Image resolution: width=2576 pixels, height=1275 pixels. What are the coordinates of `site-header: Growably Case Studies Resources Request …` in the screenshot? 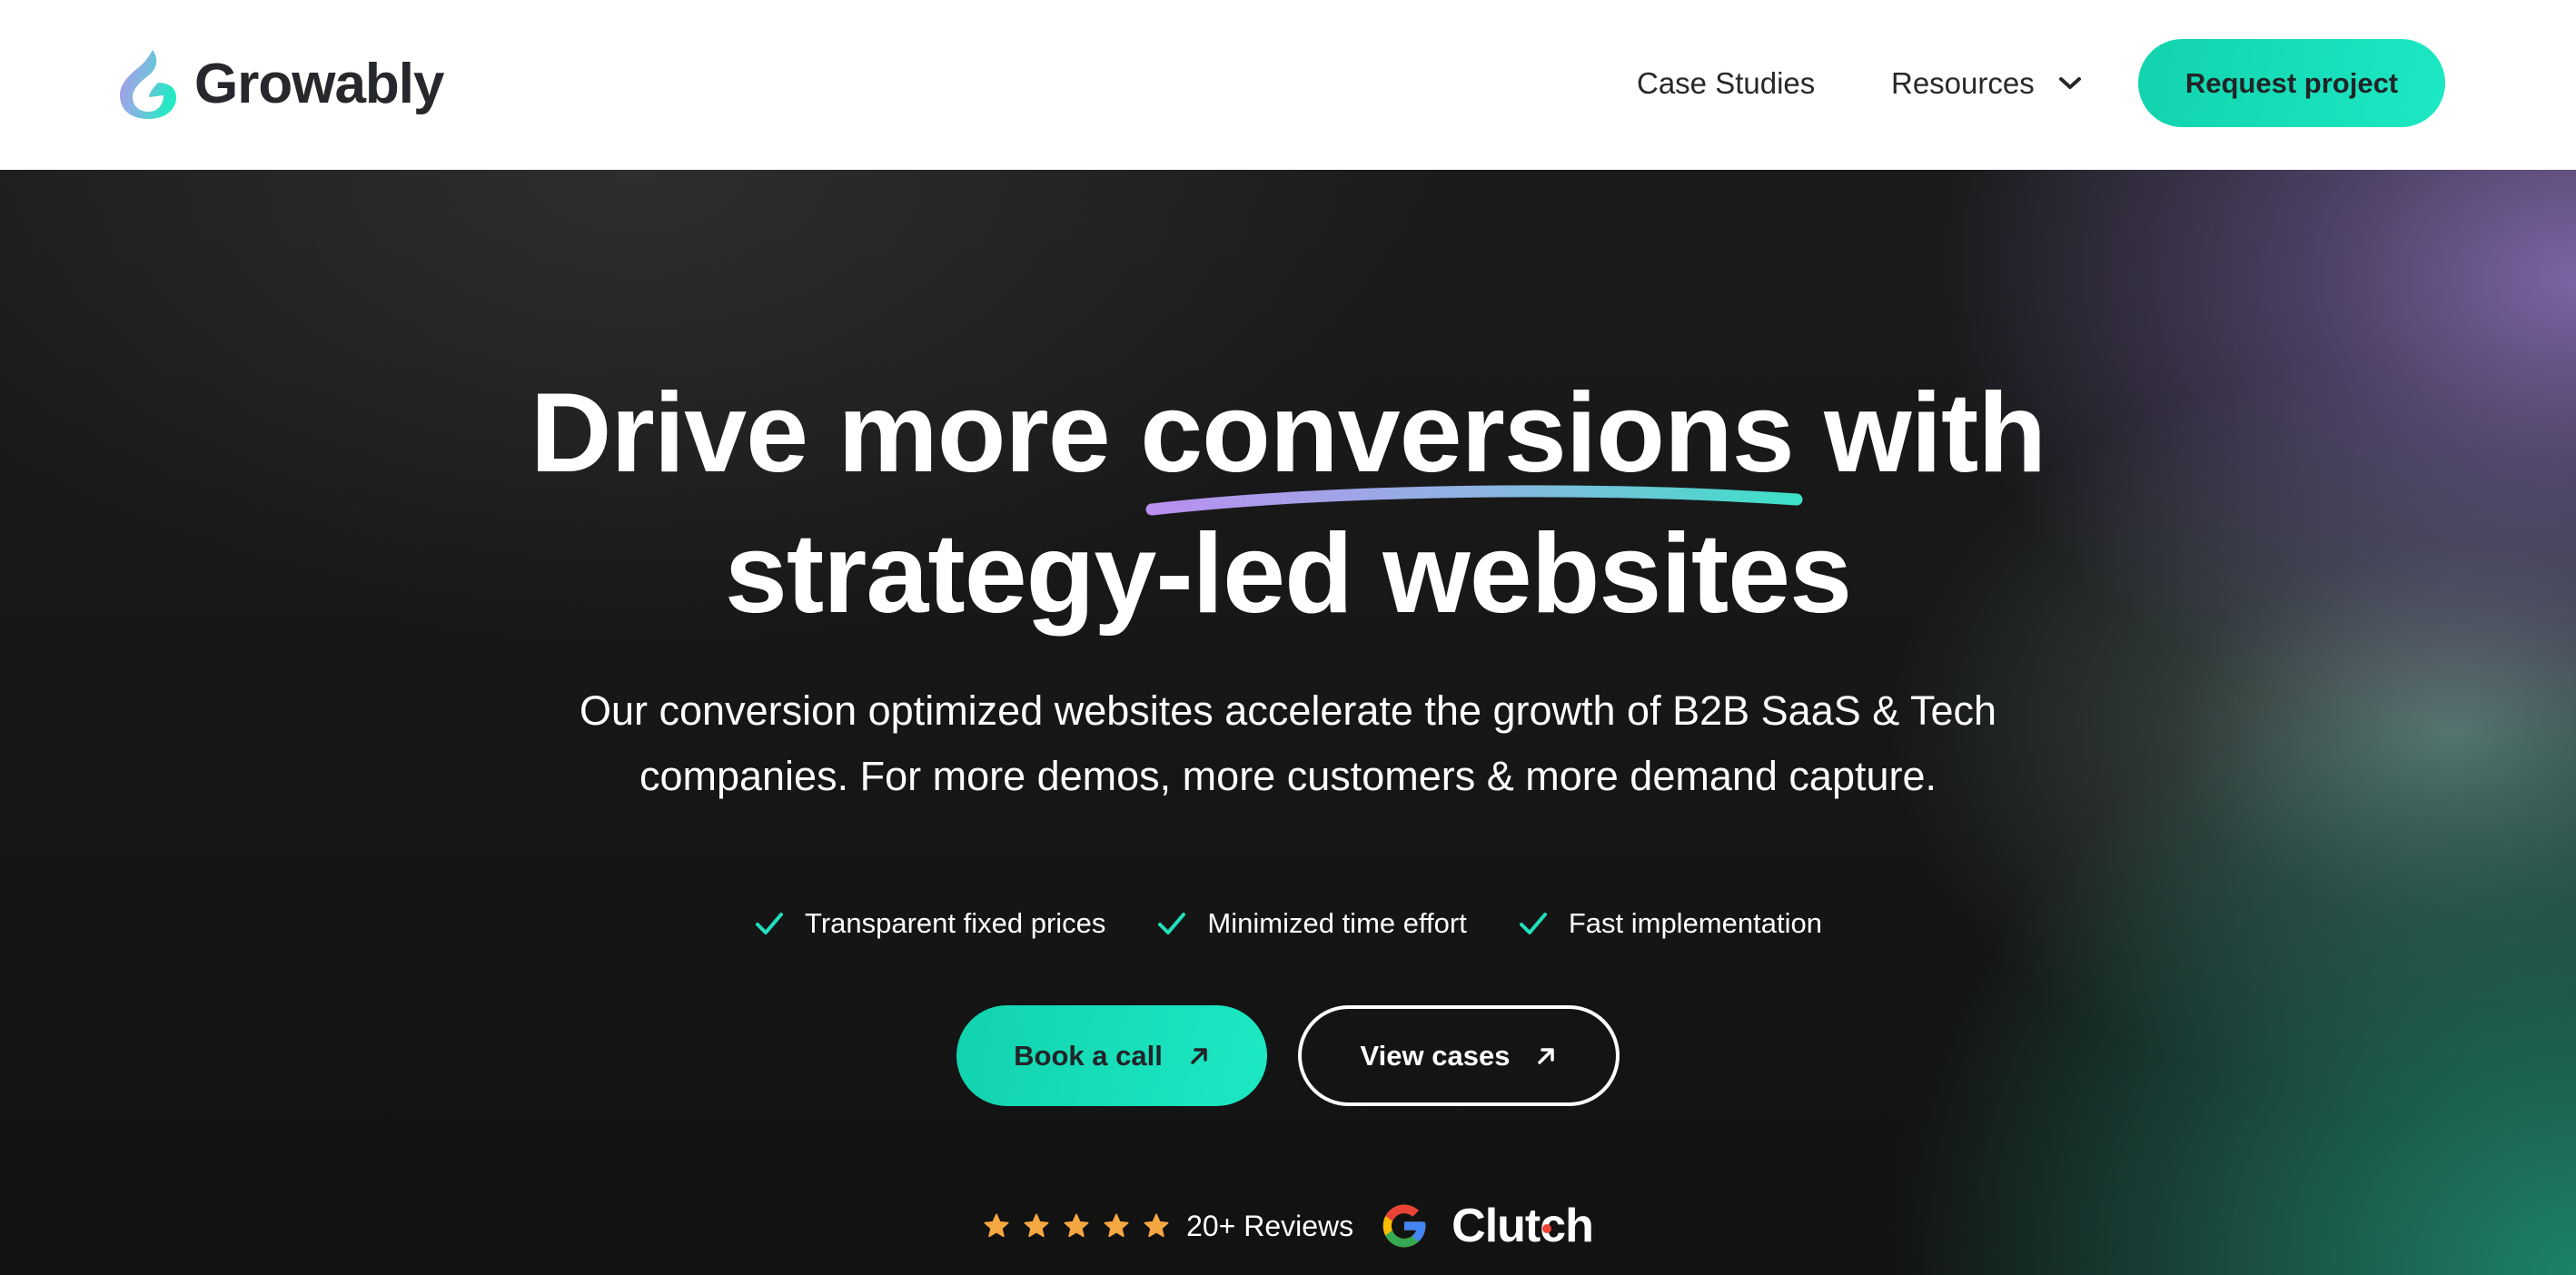 It's located at (1288, 85).